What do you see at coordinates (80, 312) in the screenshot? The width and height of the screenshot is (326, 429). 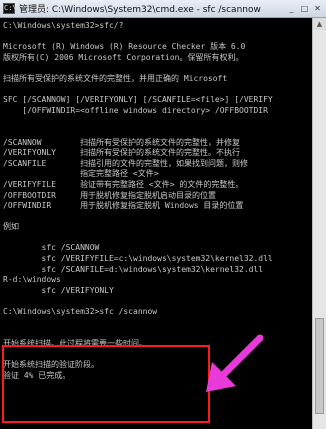 I see `console-line: C:\Windows\system32>sfc /scannow` at bounding box center [80, 312].